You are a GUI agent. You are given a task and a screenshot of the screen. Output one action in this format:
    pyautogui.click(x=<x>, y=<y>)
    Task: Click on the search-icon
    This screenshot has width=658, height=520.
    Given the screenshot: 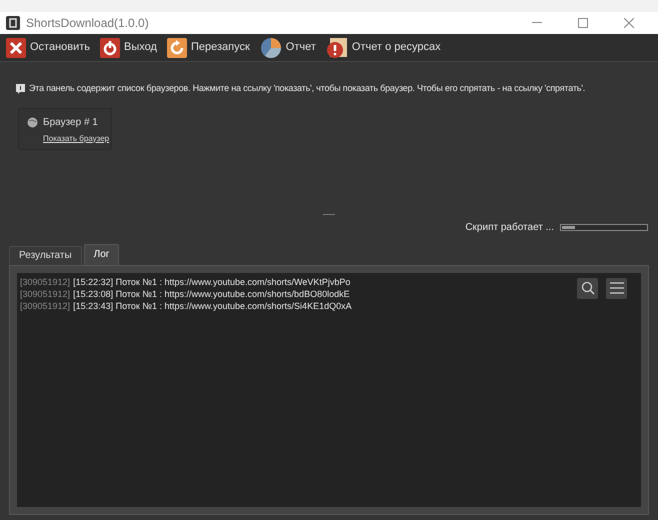 What is the action you would take?
    pyautogui.click(x=587, y=288)
    